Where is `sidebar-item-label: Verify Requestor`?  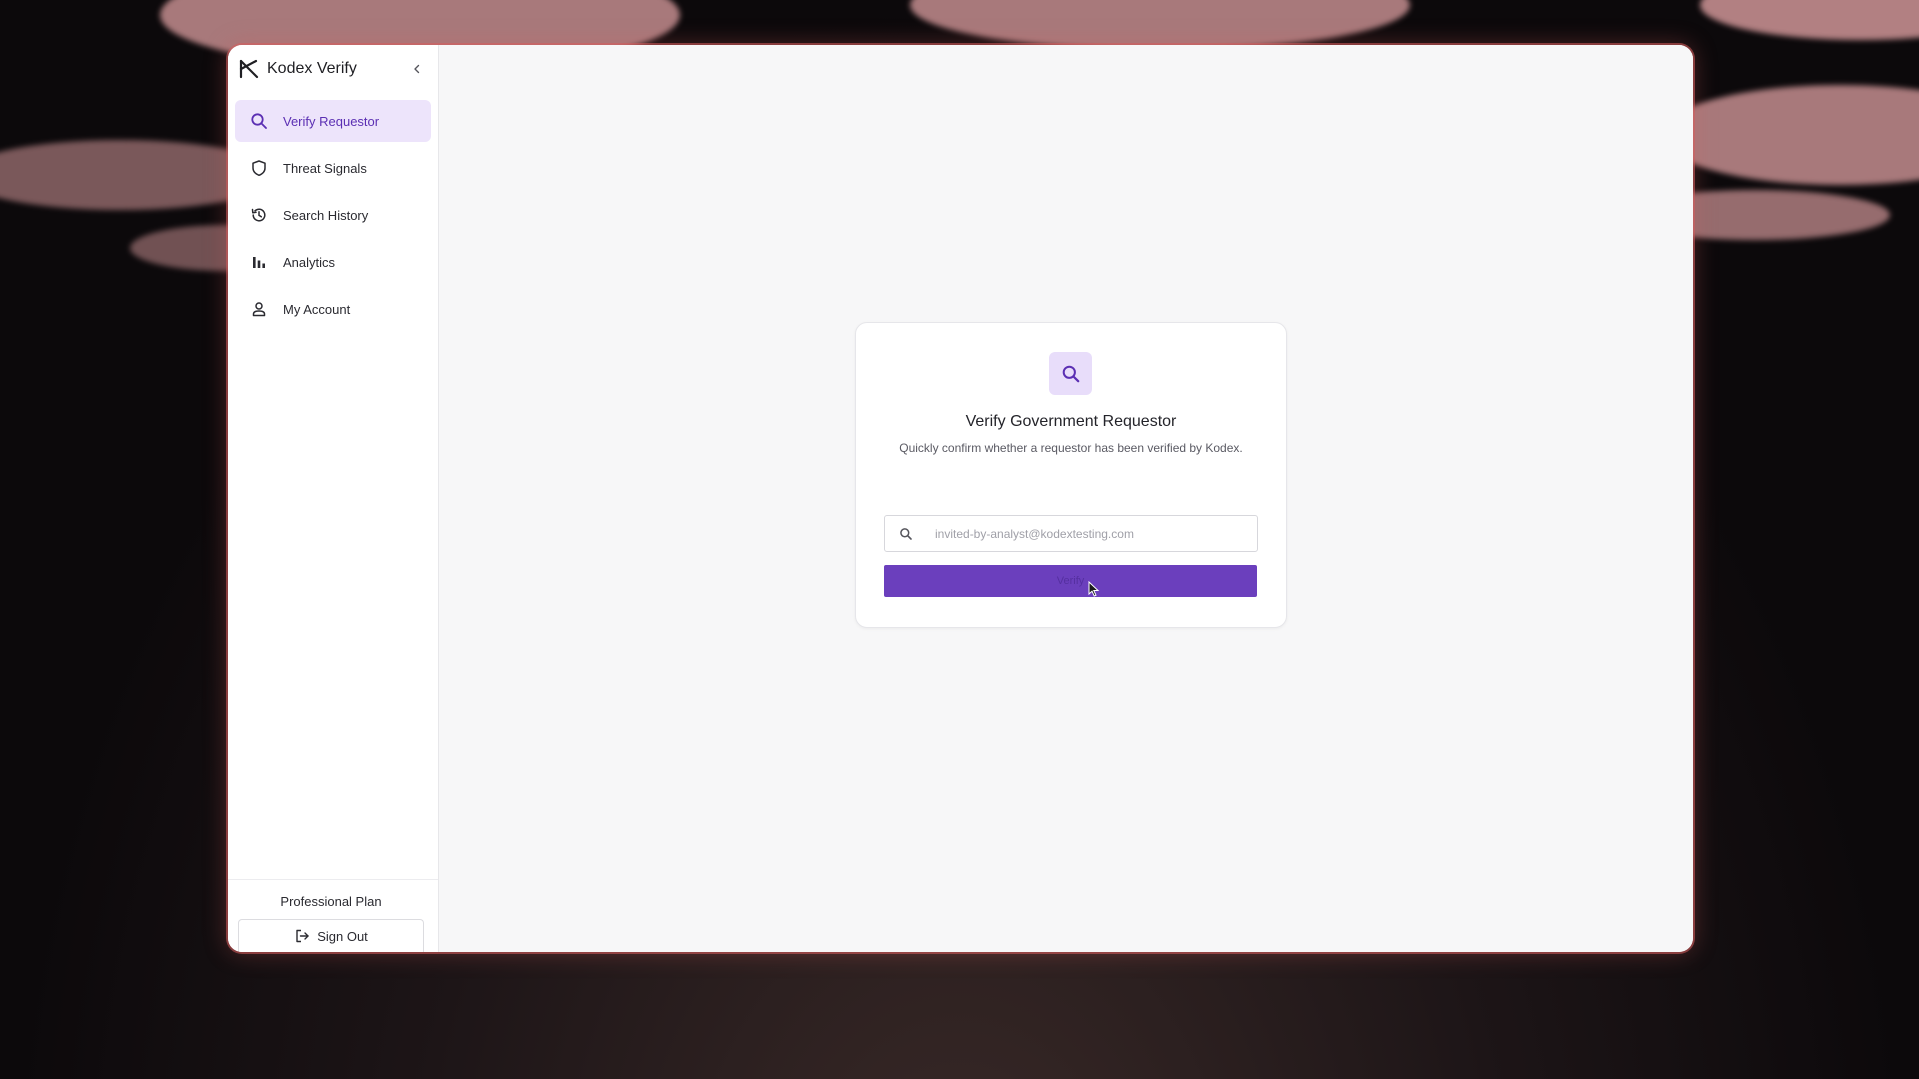 sidebar-item-label: Verify Requestor is located at coordinates (331, 121).